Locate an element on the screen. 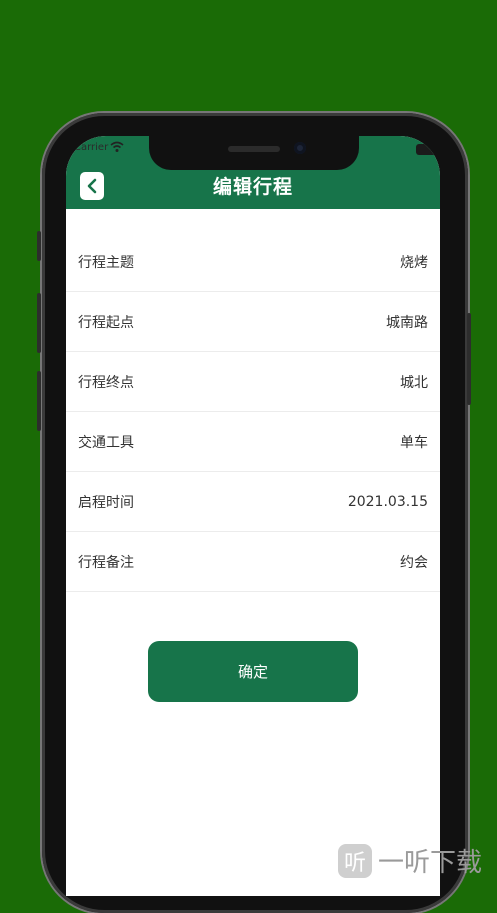 The image size is (497, 913). page-title: 编辑行程 is located at coordinates (252, 187).